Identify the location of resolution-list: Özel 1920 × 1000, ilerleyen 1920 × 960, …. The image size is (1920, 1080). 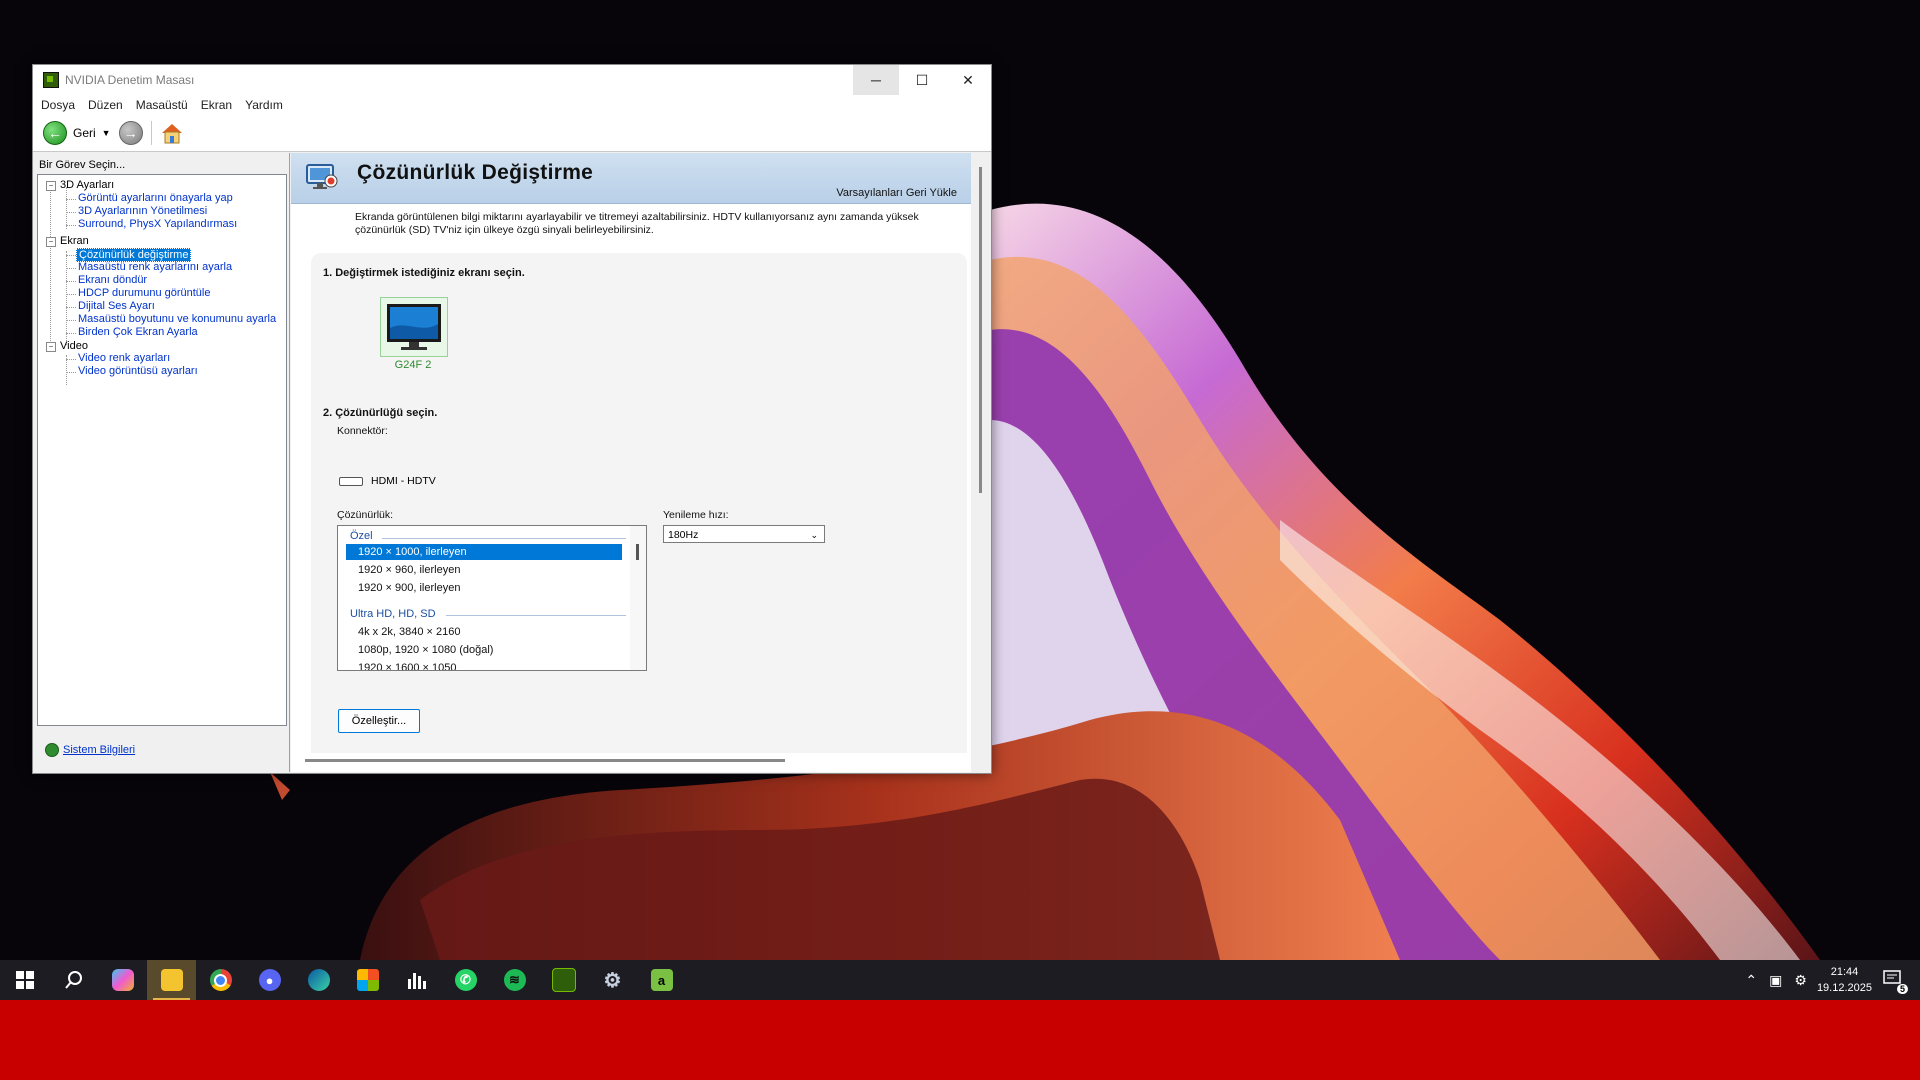
(492, 598).